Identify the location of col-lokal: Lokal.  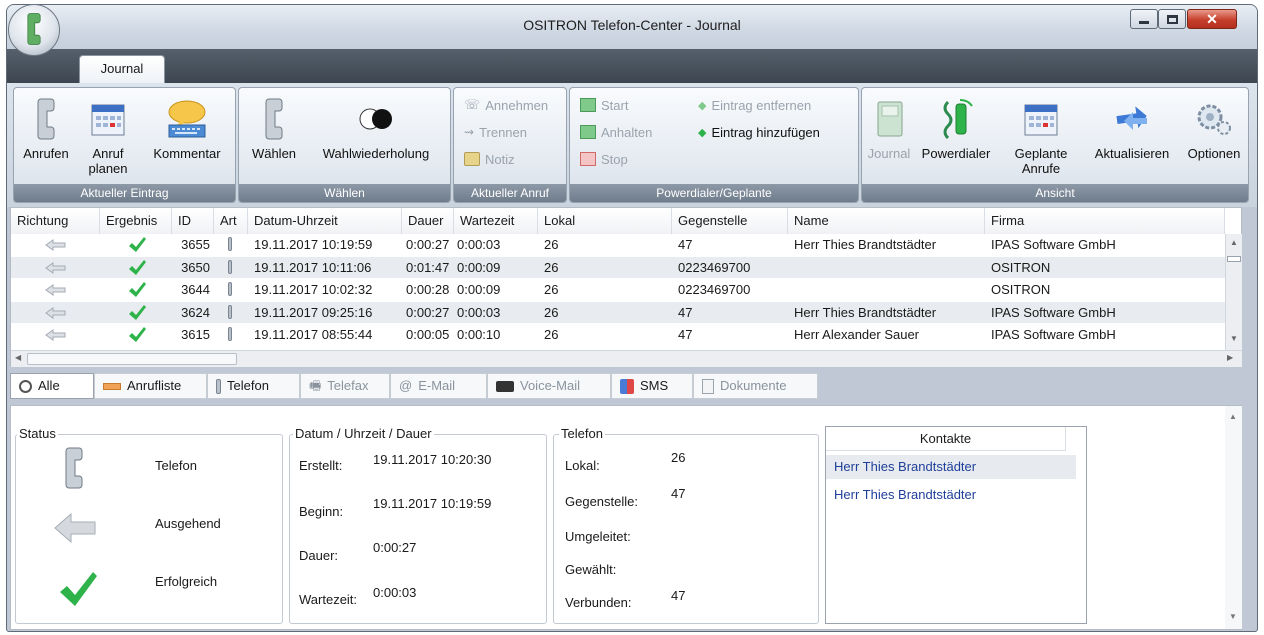
(605, 221).